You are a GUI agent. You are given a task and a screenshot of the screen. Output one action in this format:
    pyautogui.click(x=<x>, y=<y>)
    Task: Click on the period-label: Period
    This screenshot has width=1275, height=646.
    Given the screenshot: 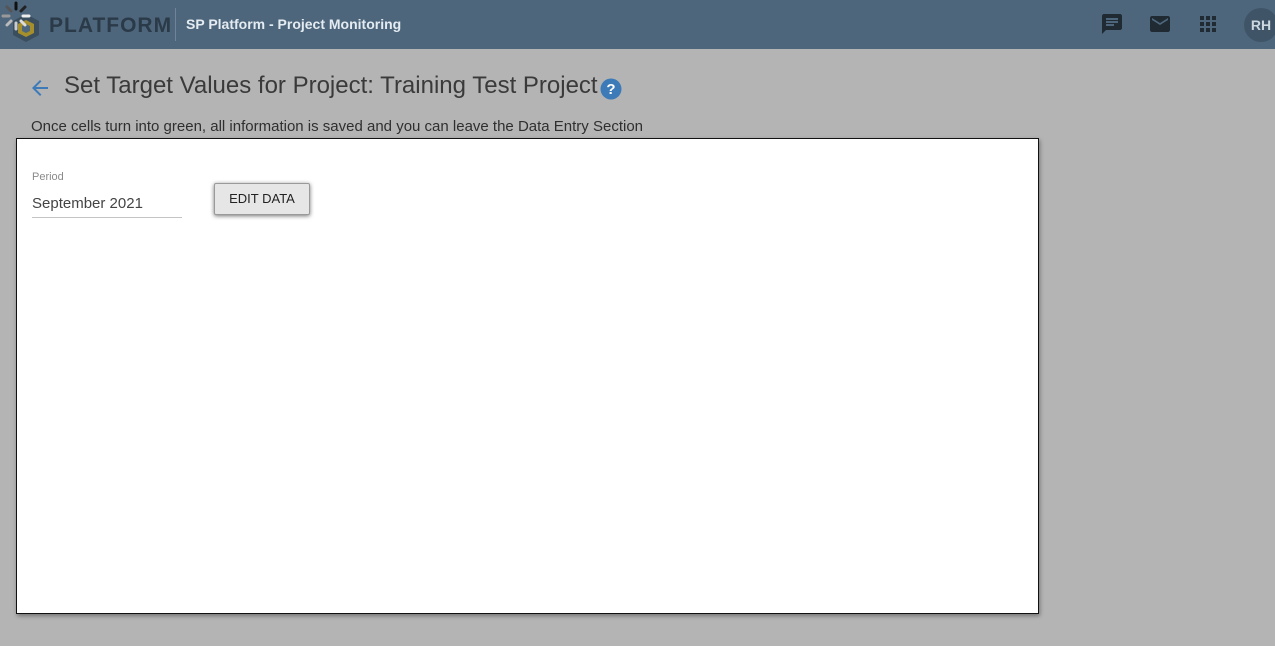 What is the action you would take?
    pyautogui.click(x=48, y=177)
    